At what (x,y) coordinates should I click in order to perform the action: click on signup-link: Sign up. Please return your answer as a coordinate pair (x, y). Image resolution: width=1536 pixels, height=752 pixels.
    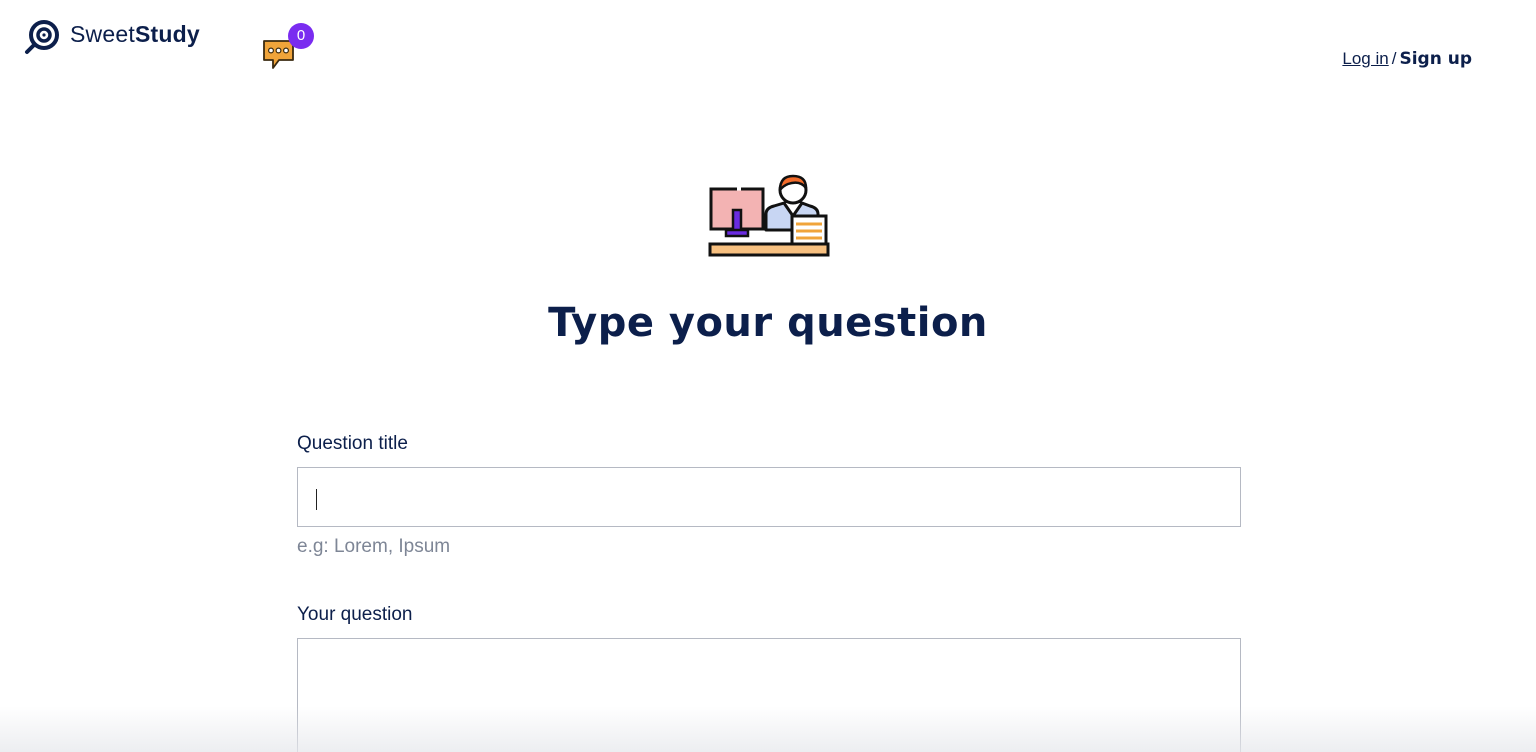
    Looking at the image, I should click on (1435, 59).